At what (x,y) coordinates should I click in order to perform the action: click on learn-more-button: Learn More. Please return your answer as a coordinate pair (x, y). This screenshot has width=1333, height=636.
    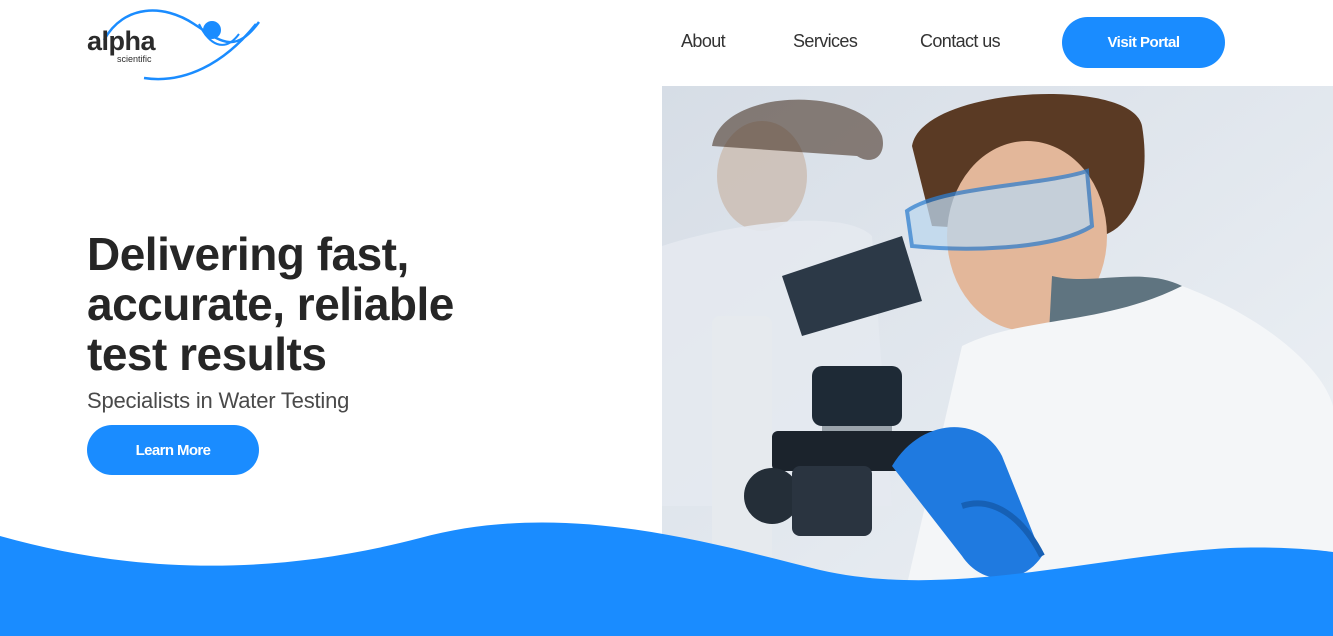
    Looking at the image, I should click on (173, 450).